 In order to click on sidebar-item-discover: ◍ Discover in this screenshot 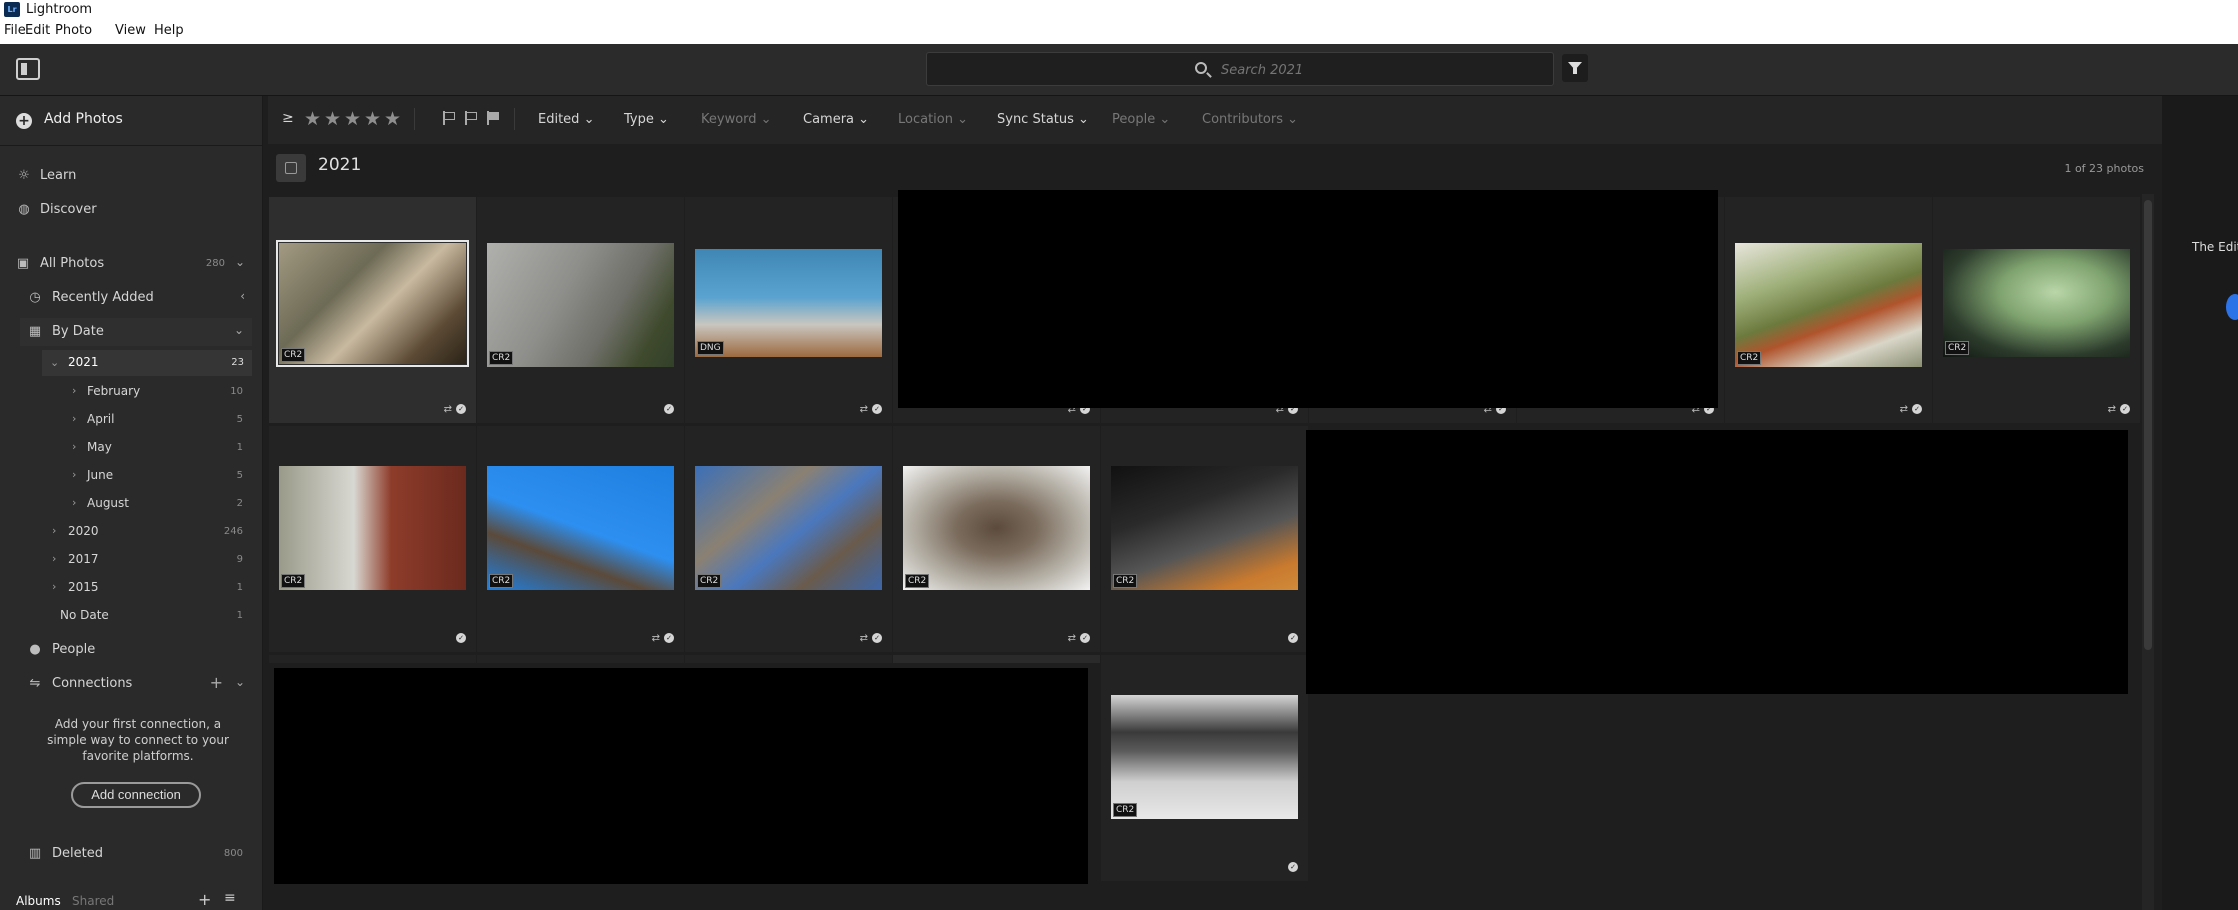, I will do `click(131, 210)`.